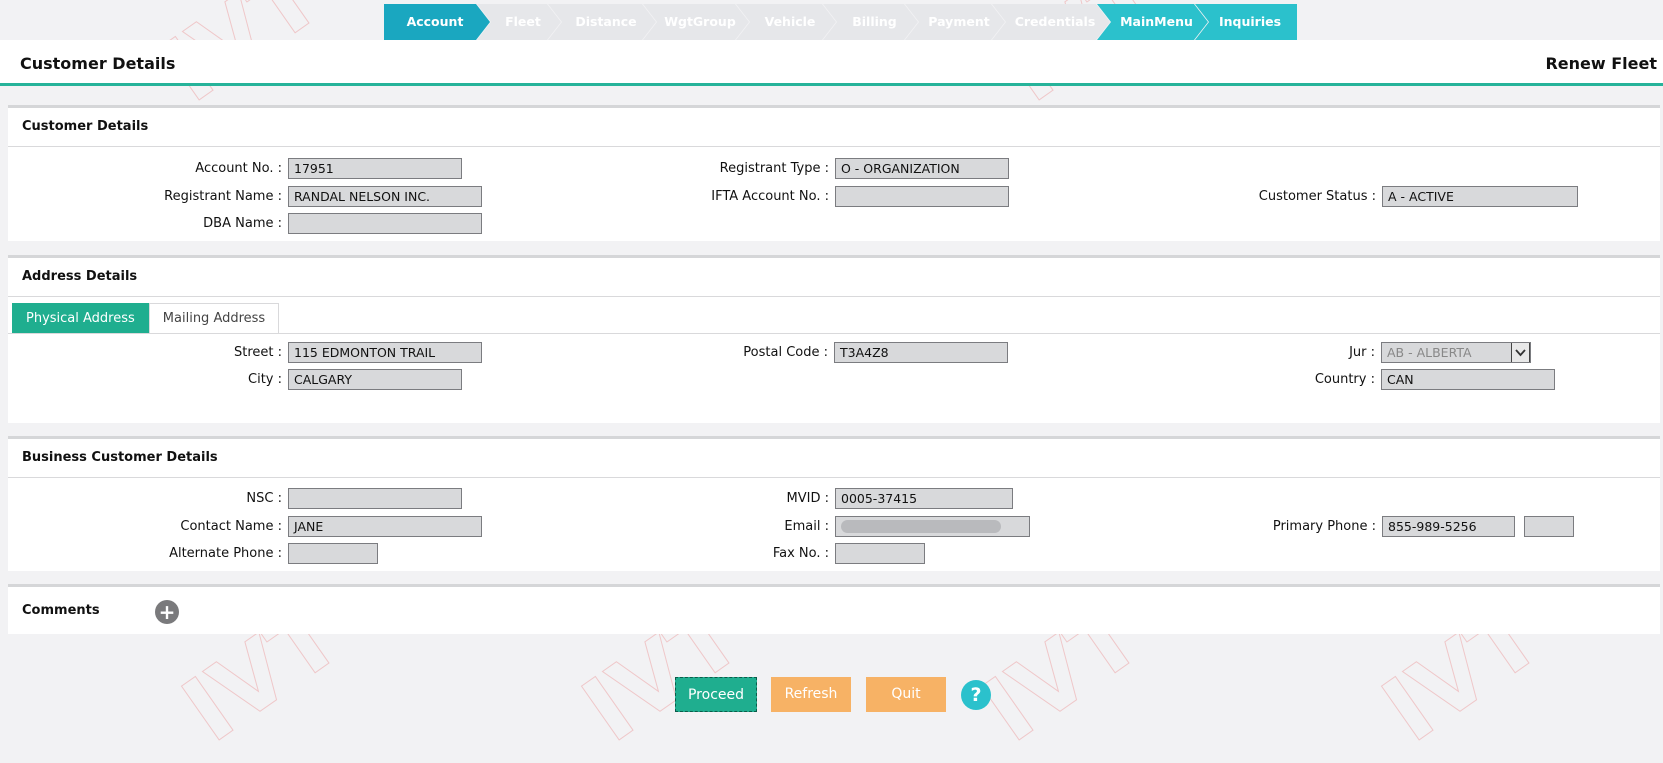 The image size is (1663, 763). What do you see at coordinates (214, 318) in the screenshot?
I see `tab-mailing-address: Mailing Address` at bounding box center [214, 318].